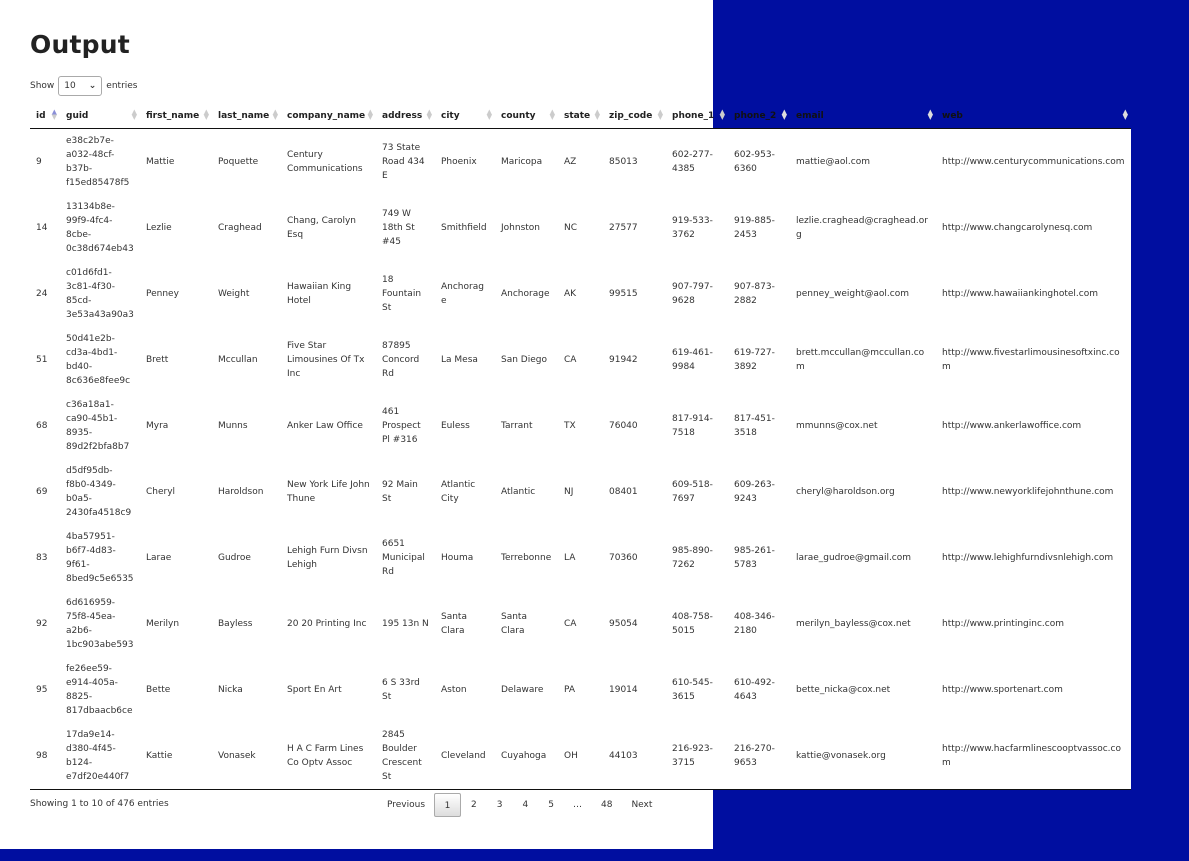 The height and width of the screenshot is (861, 1189). Describe the element at coordinates (45, 426) in the screenshot. I see `cell-id: 68` at that location.